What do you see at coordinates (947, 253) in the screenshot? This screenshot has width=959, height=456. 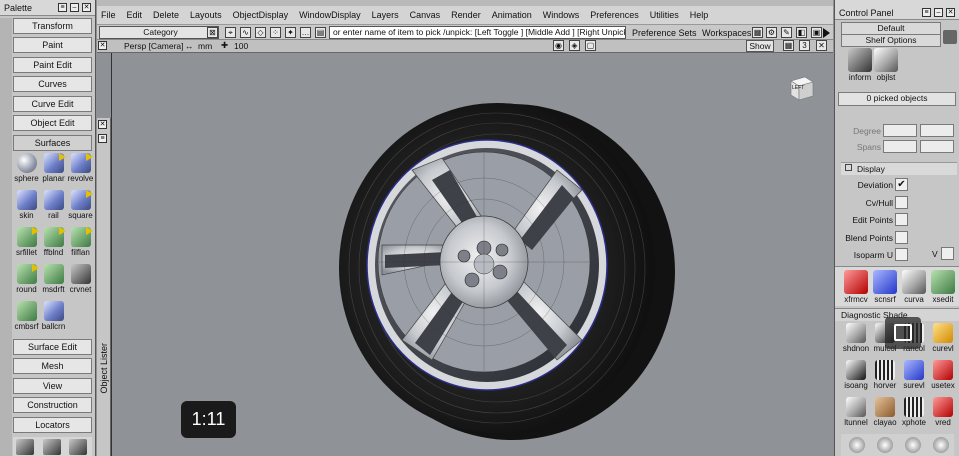 I see `isoparm-v-checkbox` at bounding box center [947, 253].